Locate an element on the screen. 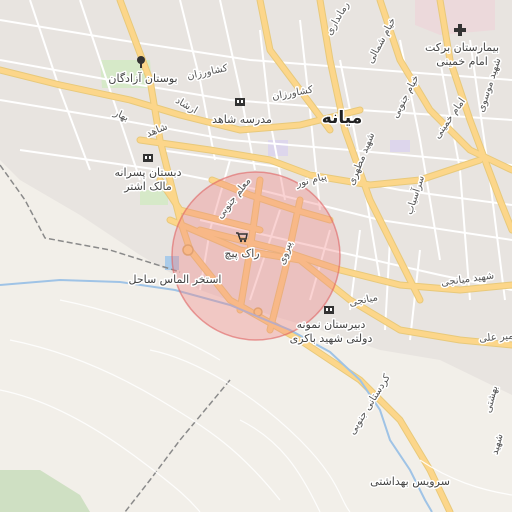 The width and height of the screenshot is (512, 512). school-icon-bakeri is located at coordinates (329, 310).